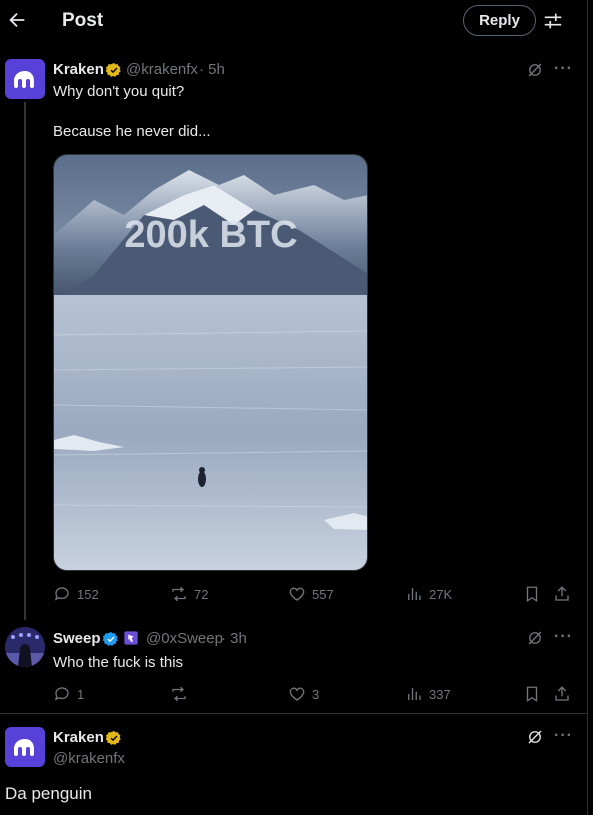  I want to click on post-time: · 3h, so click(234, 638).